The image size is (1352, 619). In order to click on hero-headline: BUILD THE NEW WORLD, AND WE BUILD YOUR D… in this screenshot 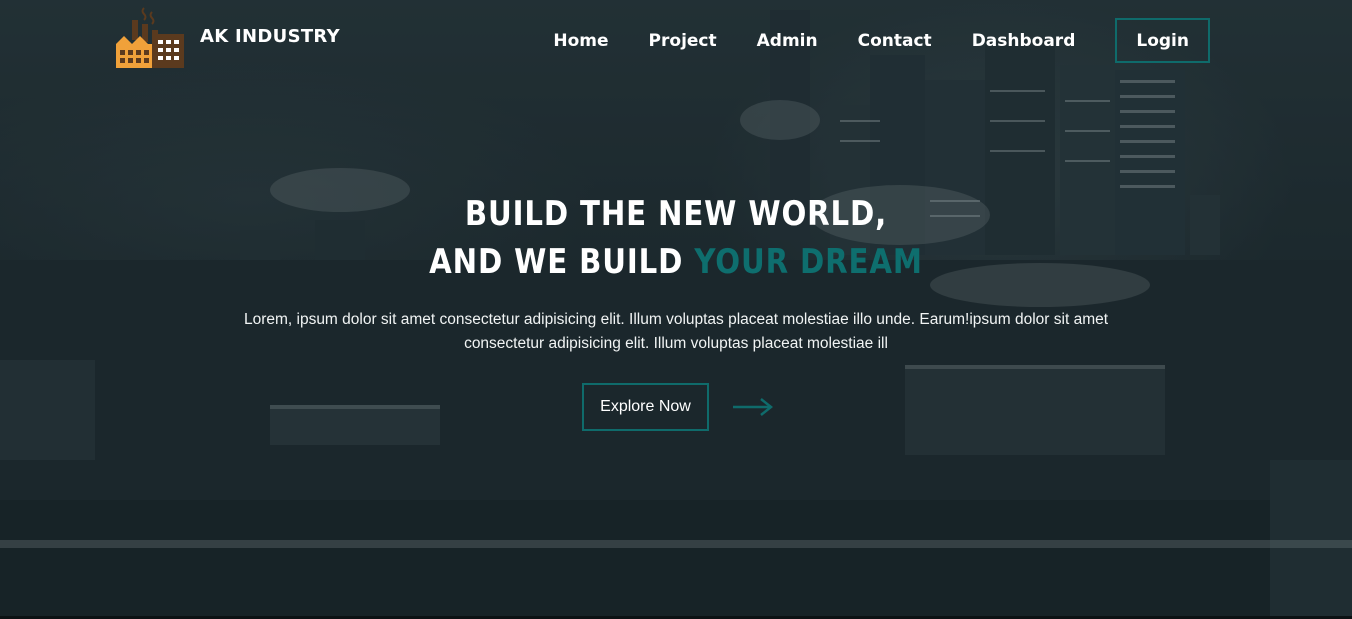, I will do `click(676, 238)`.